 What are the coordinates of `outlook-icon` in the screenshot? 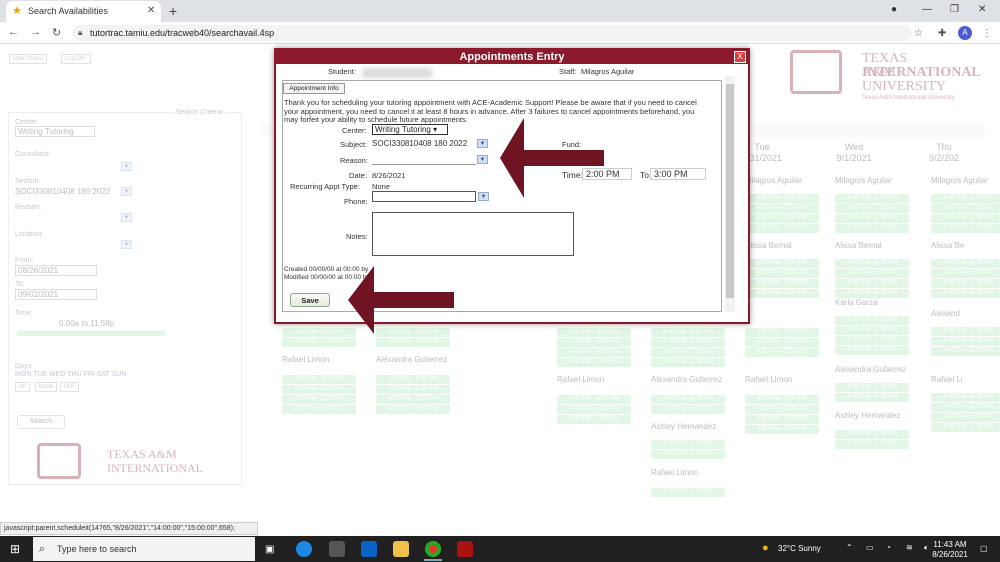 It's located at (369, 549).